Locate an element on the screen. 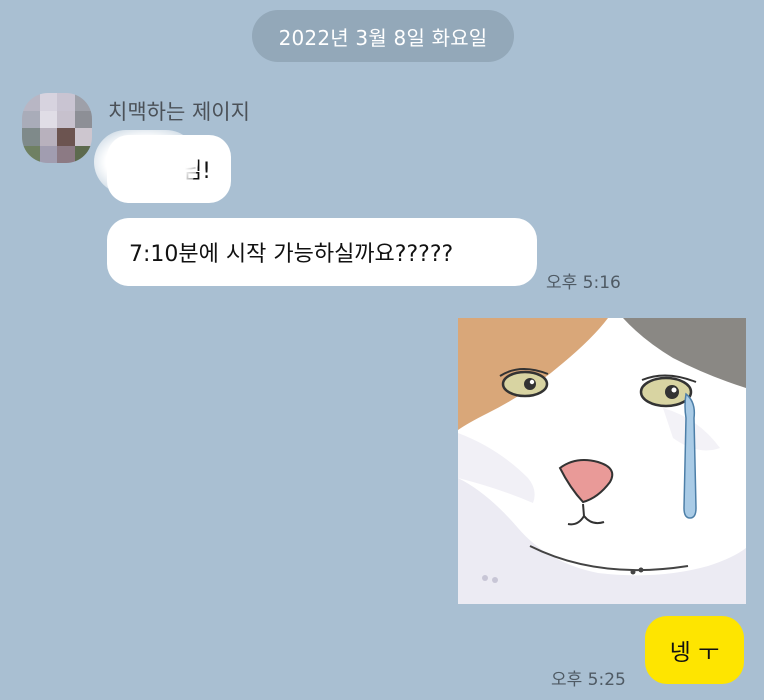 This screenshot has width=764, height=700. message-text: 7:10분에 시작 가능하실까요????? is located at coordinates (291, 254).